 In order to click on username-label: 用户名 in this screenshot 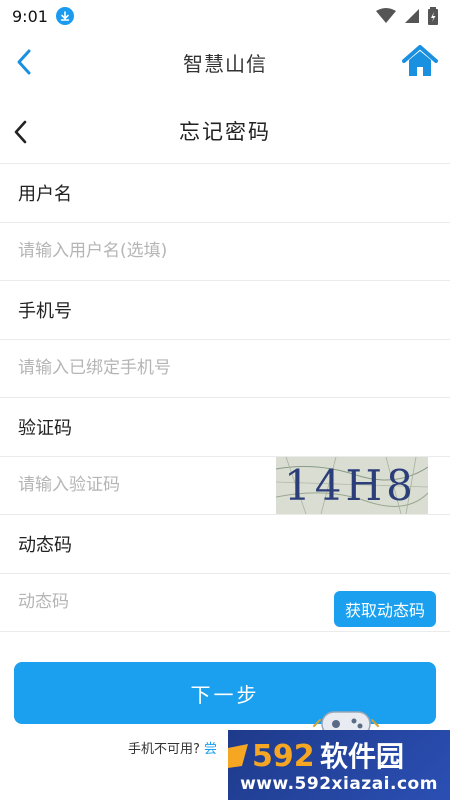, I will do `click(225, 192)`.